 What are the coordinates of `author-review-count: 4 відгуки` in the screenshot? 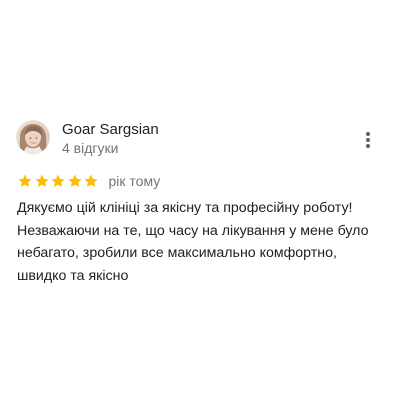 It's located at (90, 148).